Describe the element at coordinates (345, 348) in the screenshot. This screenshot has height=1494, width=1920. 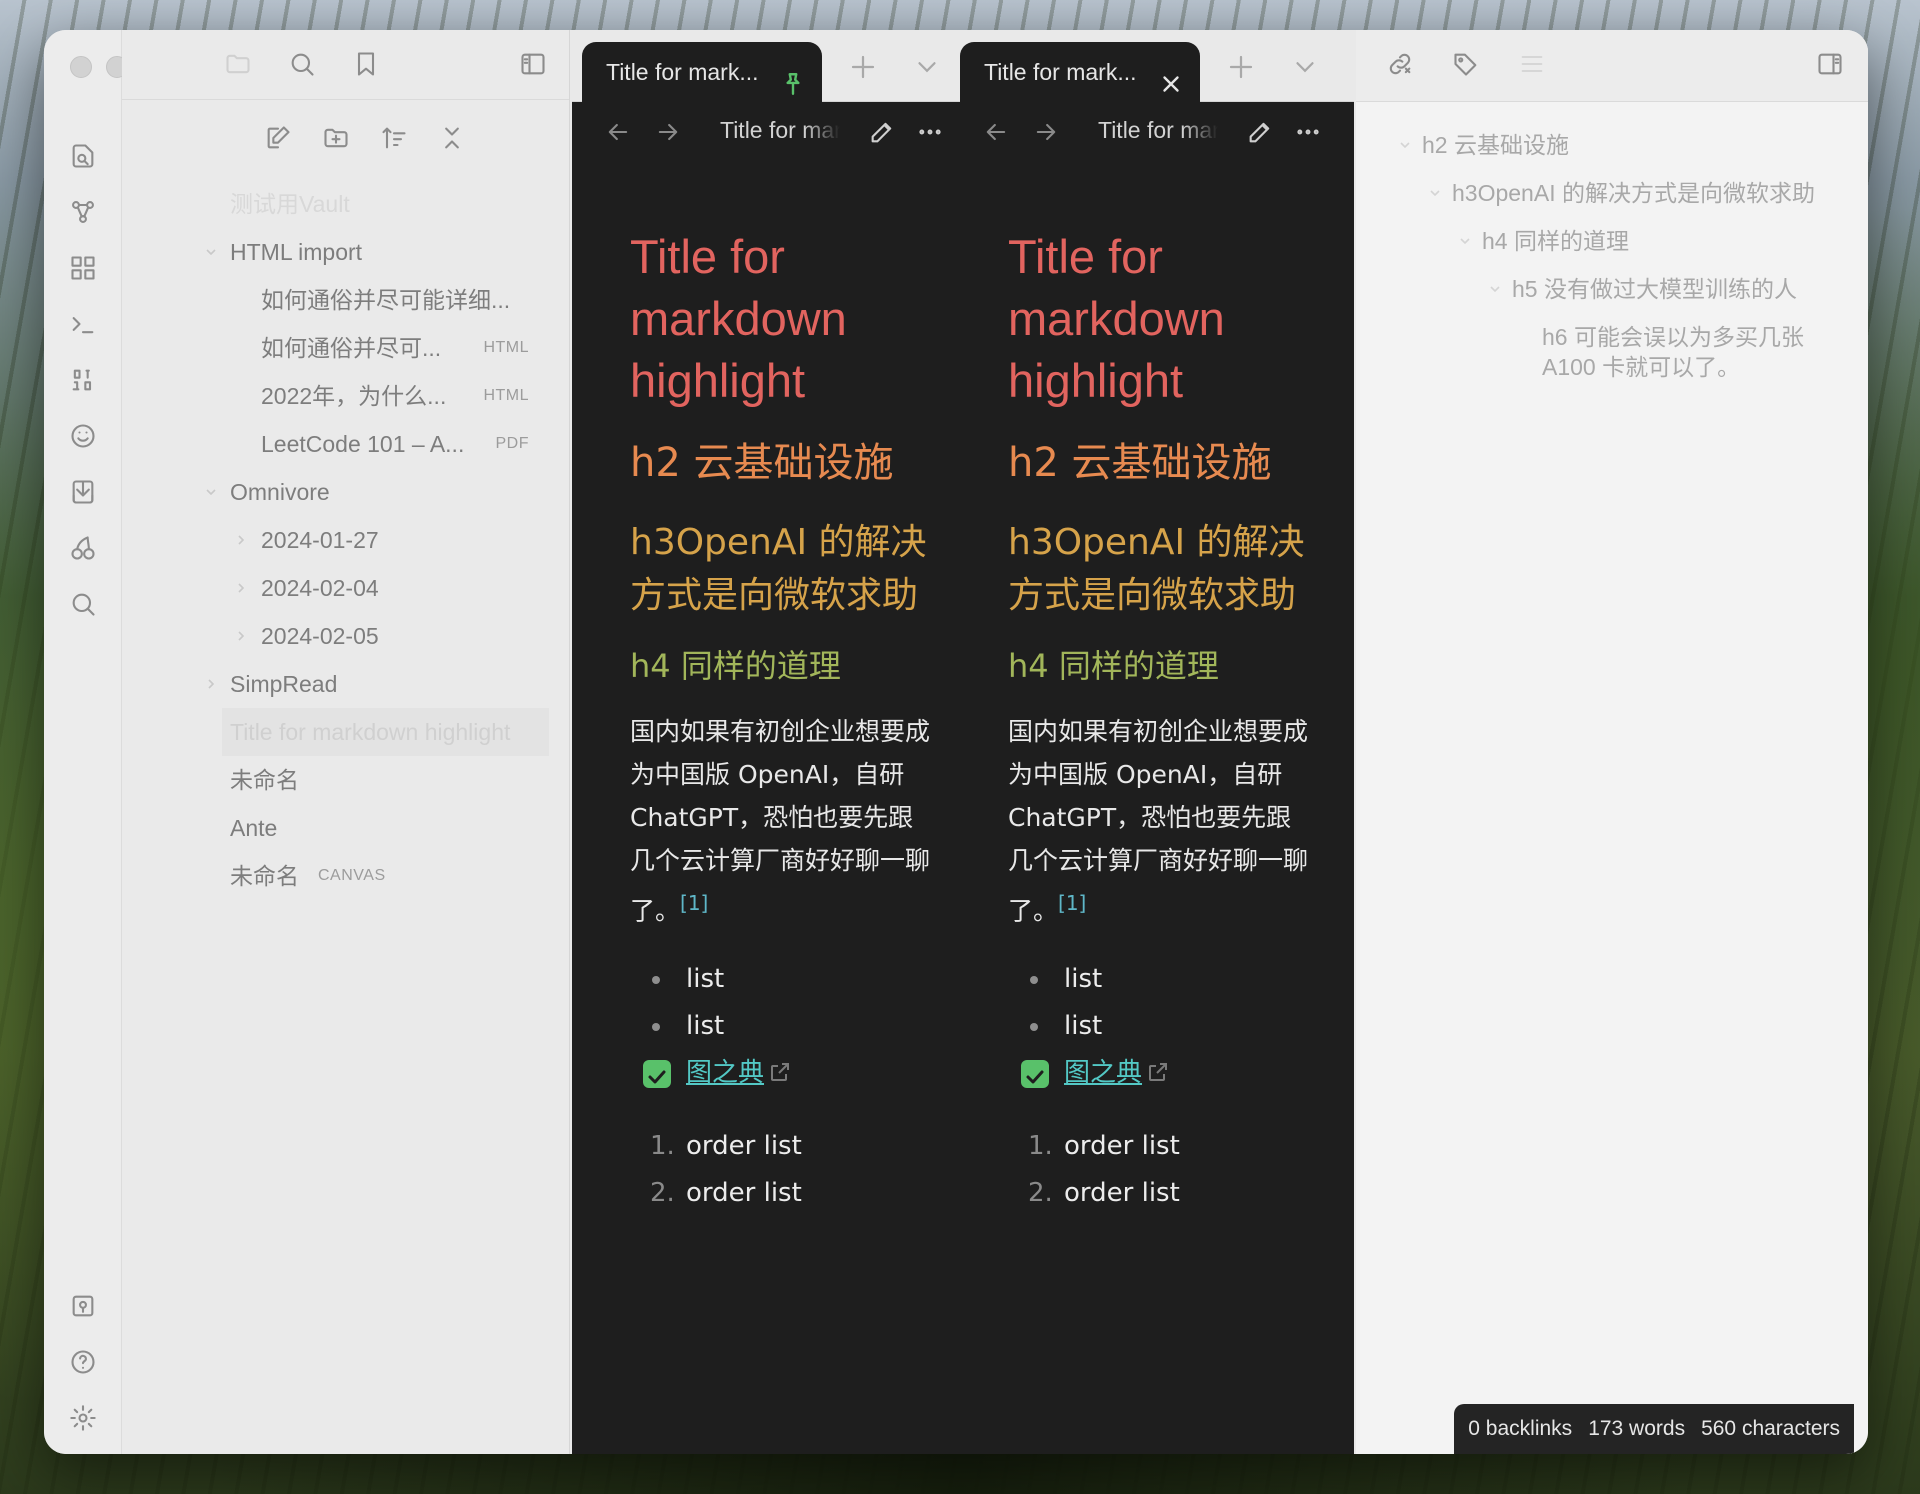
I see `file-item: 如何通俗并尽可... HTML` at that location.